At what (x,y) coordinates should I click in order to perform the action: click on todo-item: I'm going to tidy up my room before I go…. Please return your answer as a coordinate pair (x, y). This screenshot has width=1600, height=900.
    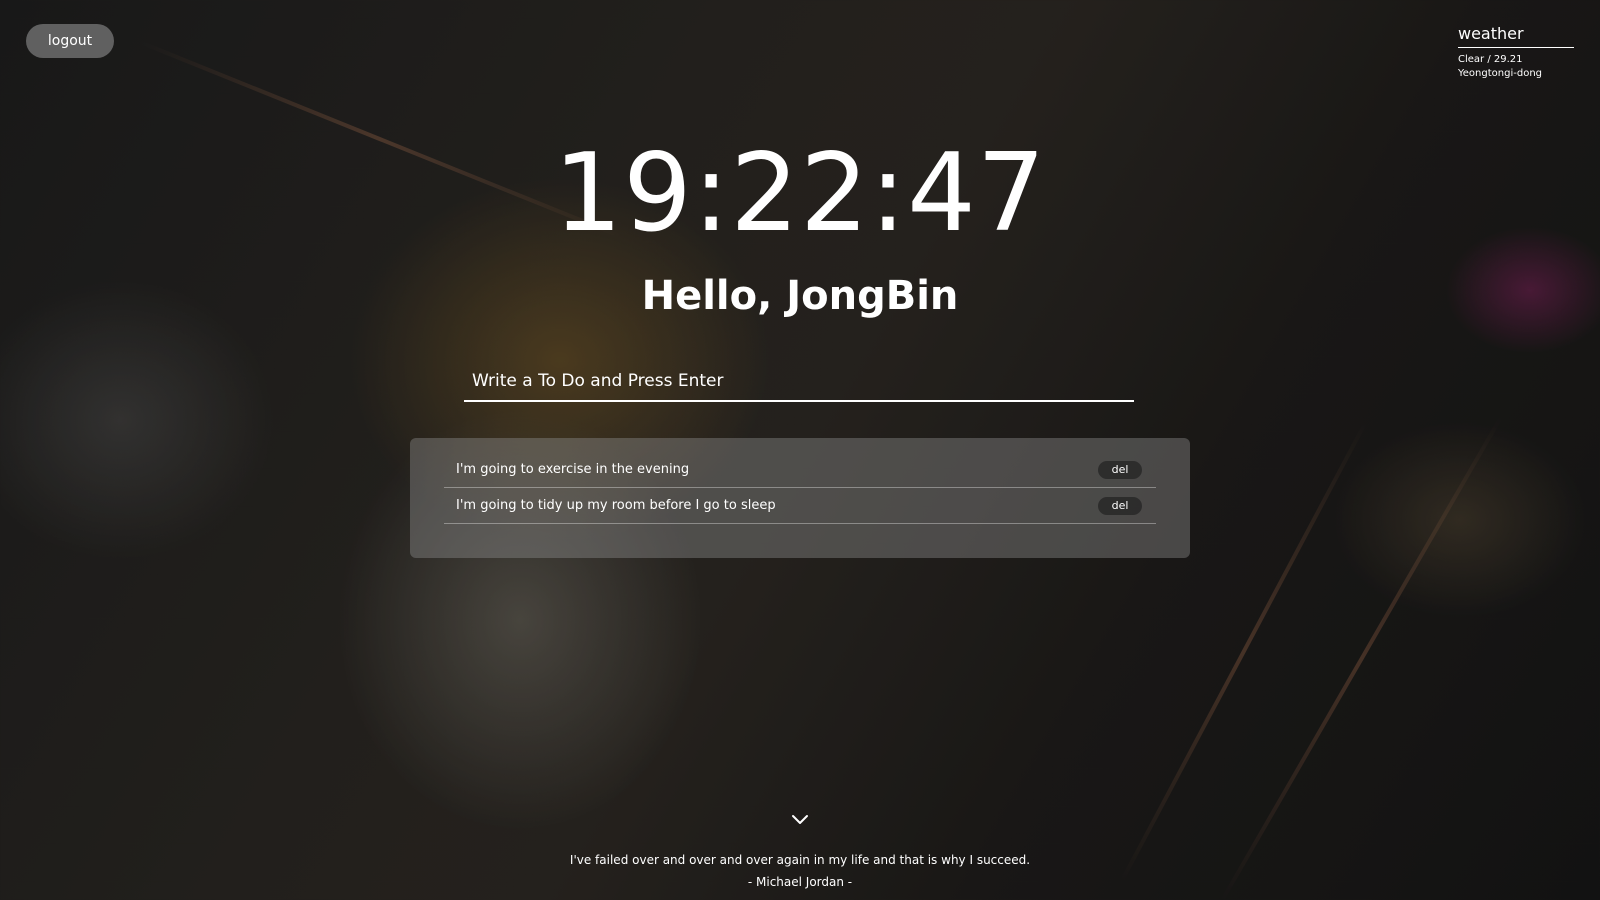
    Looking at the image, I should click on (800, 506).